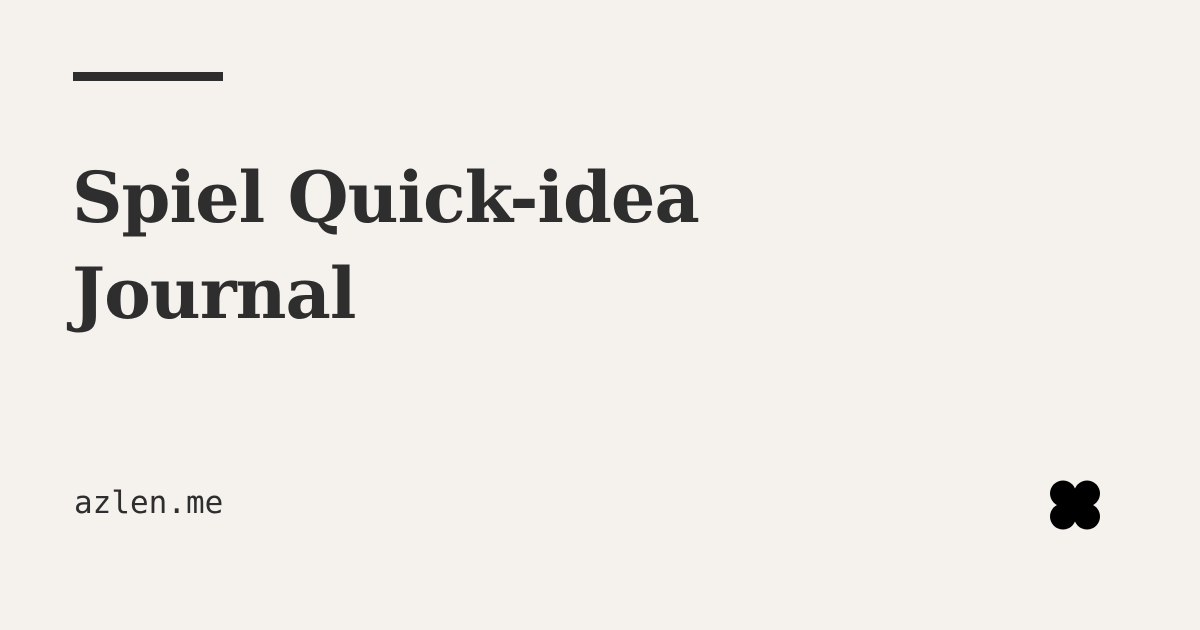  Describe the element at coordinates (149, 503) in the screenshot. I see `site-domain: azlen.me` at that location.